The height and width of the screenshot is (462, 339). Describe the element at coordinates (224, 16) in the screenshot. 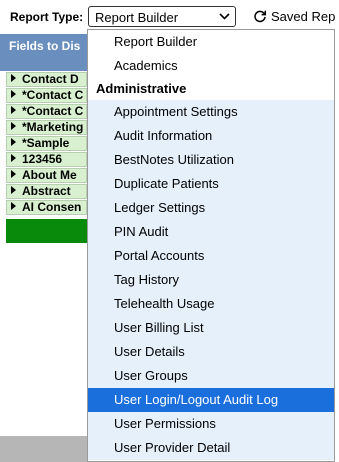

I see `chevron-down-icon` at that location.